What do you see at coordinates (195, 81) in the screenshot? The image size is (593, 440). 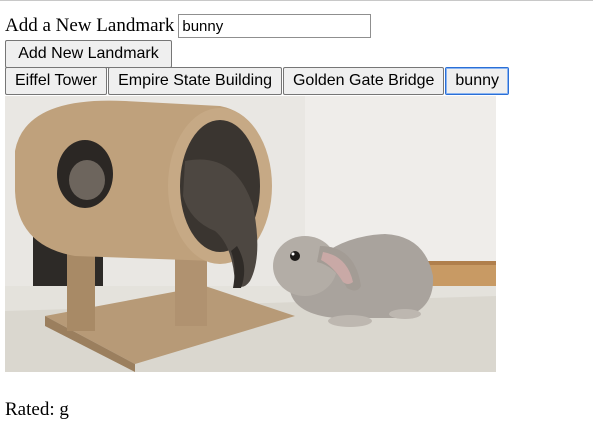 I see `tab-empire-state-building: Empire State Building` at bounding box center [195, 81].